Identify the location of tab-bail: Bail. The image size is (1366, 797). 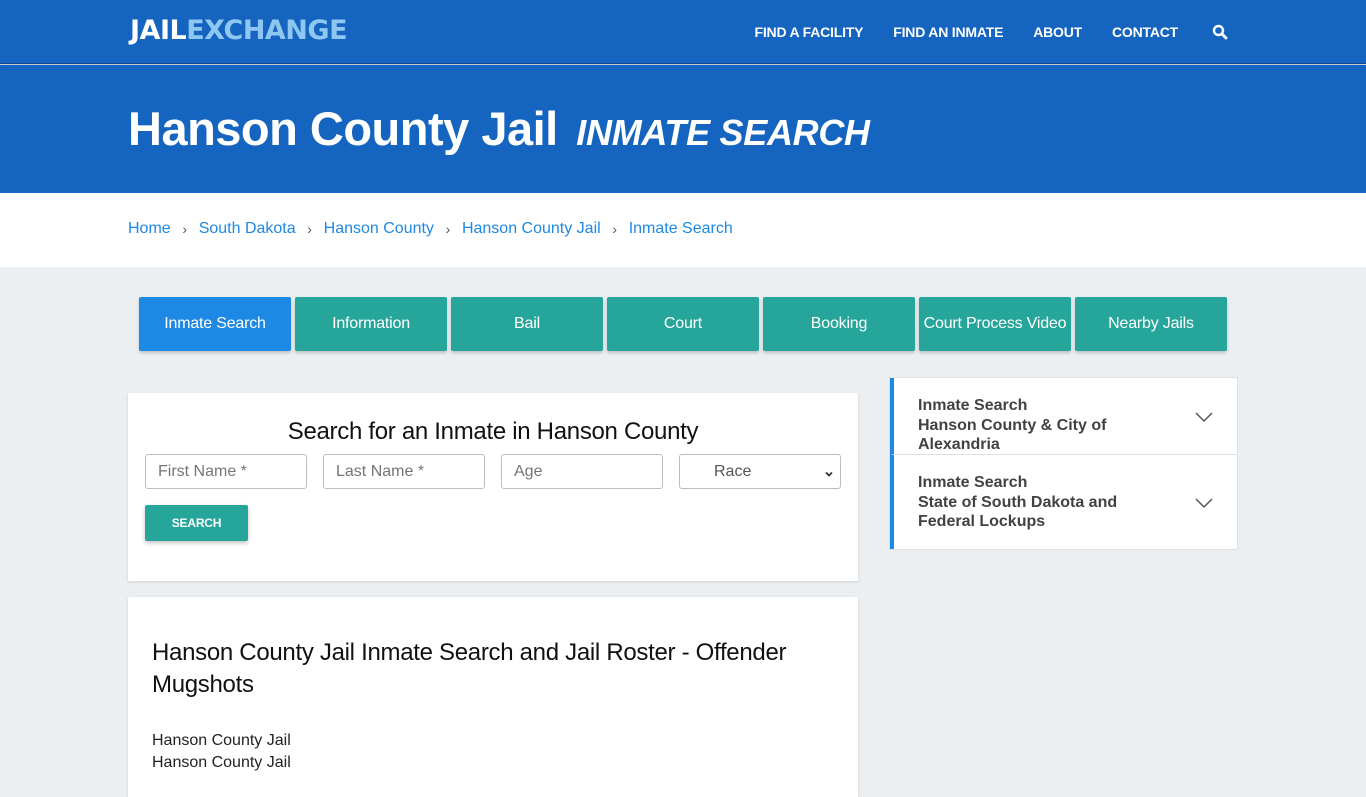
(527, 324).